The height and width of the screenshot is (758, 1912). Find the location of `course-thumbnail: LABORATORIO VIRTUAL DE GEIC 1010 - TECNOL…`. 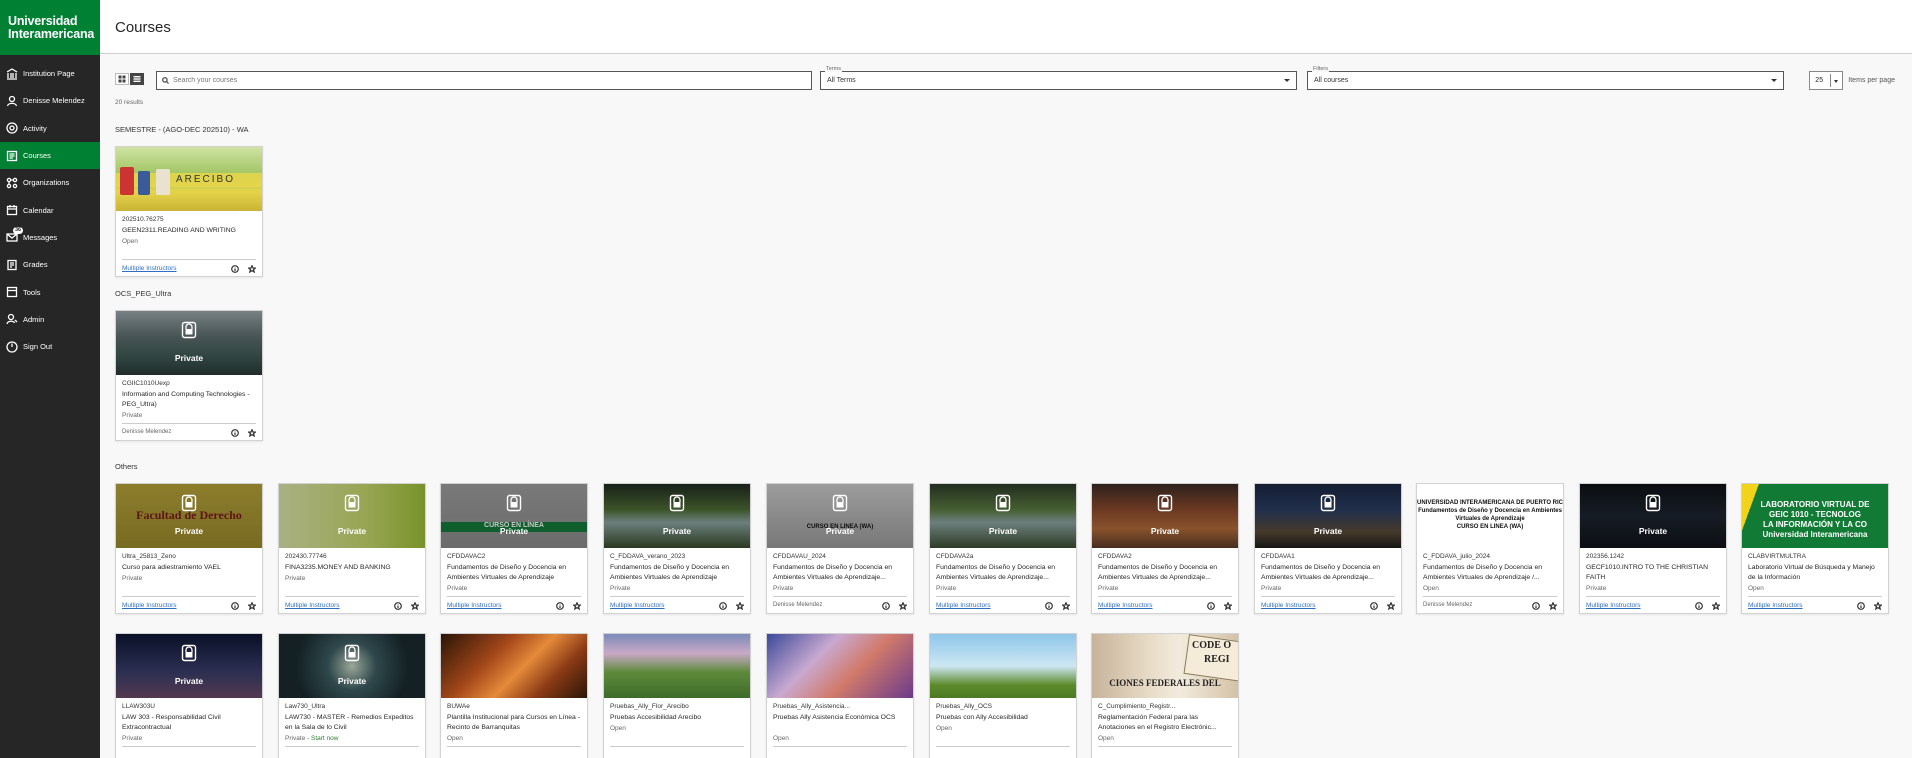

course-thumbnail: LABORATORIO VIRTUAL DE GEIC 1010 - TECNOL… is located at coordinates (1815, 516).